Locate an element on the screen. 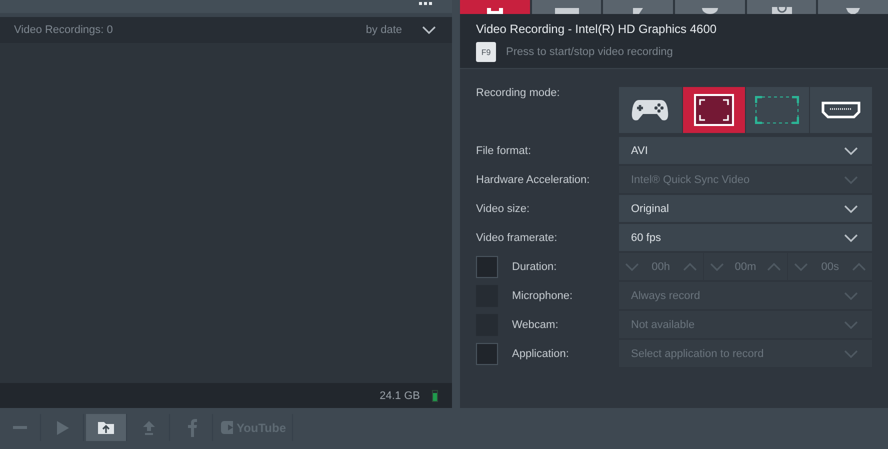 The width and height of the screenshot is (888, 449). option-label: Duration: is located at coordinates (535, 266).